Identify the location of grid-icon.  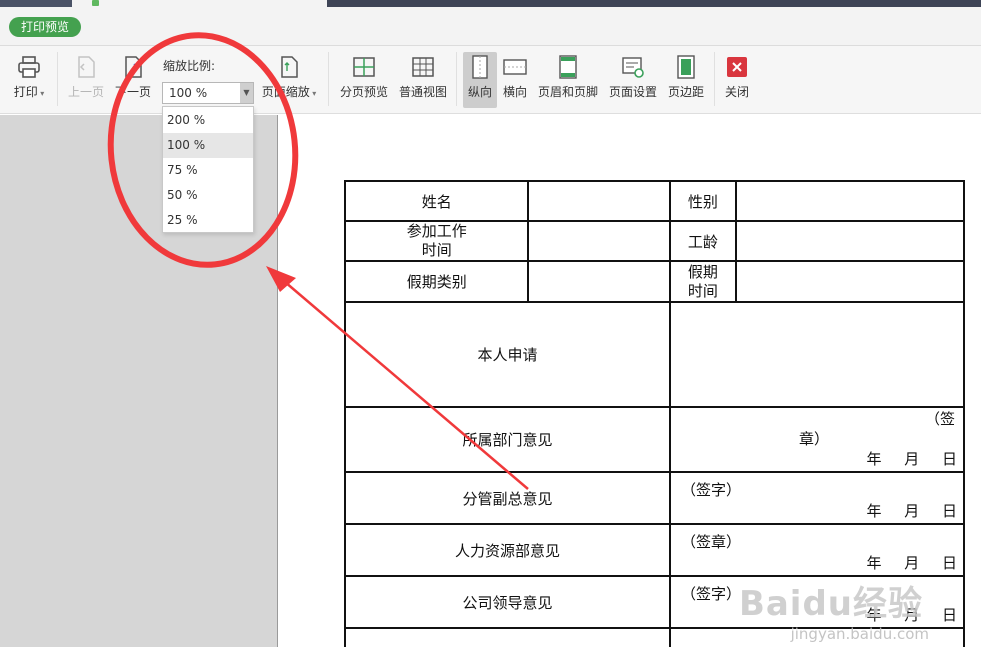
(423, 67).